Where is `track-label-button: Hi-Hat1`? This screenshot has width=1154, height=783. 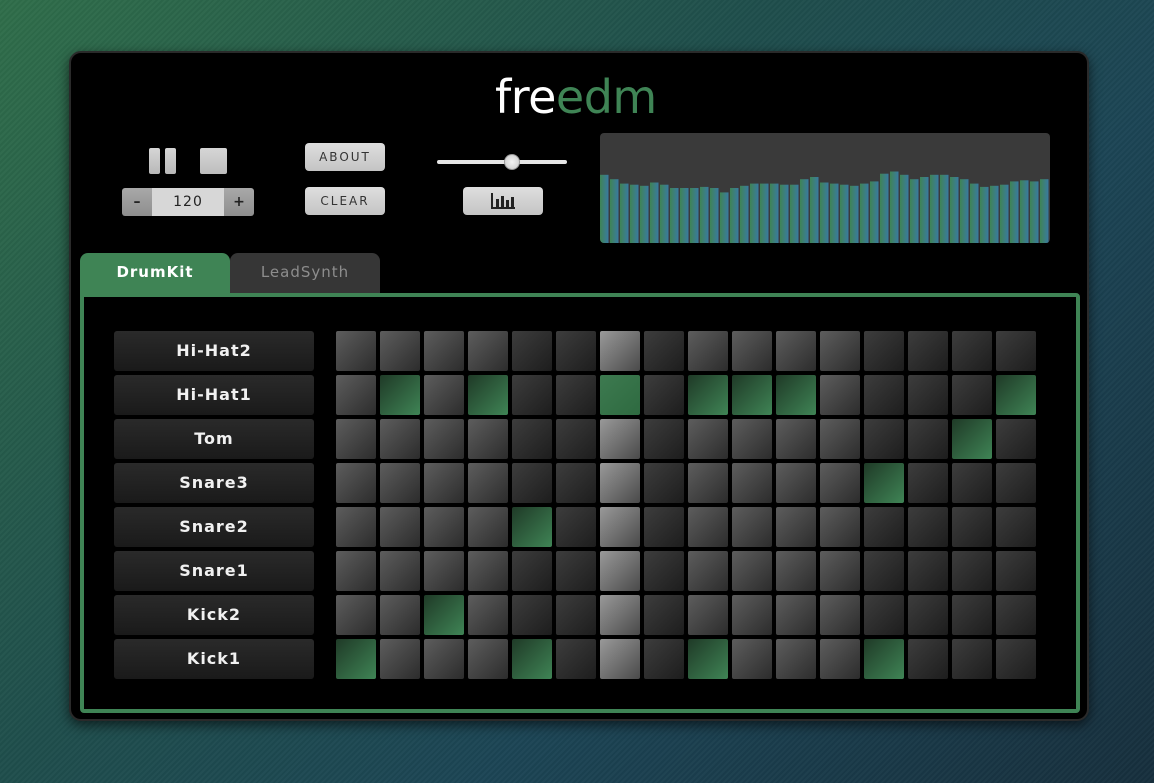 track-label-button: Hi-Hat1 is located at coordinates (214, 395).